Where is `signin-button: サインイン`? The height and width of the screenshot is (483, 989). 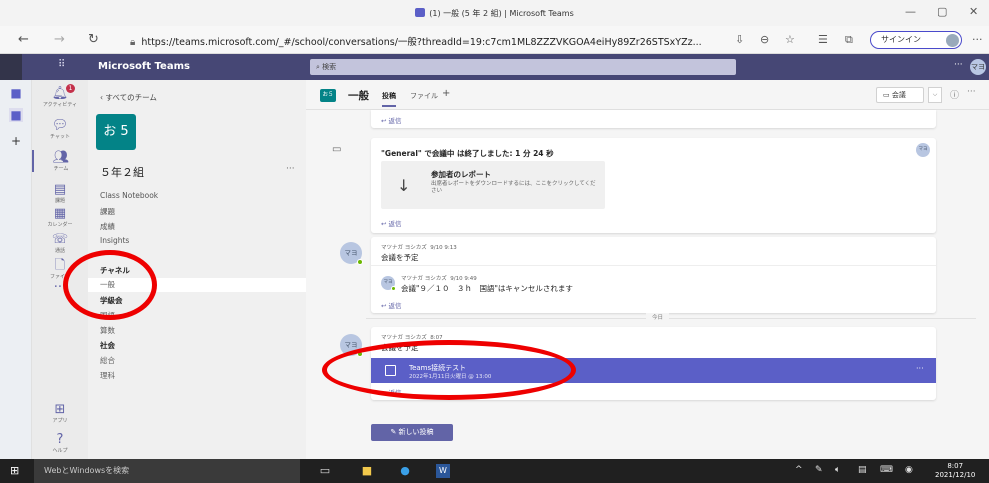
signin-button: サインイン is located at coordinates (916, 40).